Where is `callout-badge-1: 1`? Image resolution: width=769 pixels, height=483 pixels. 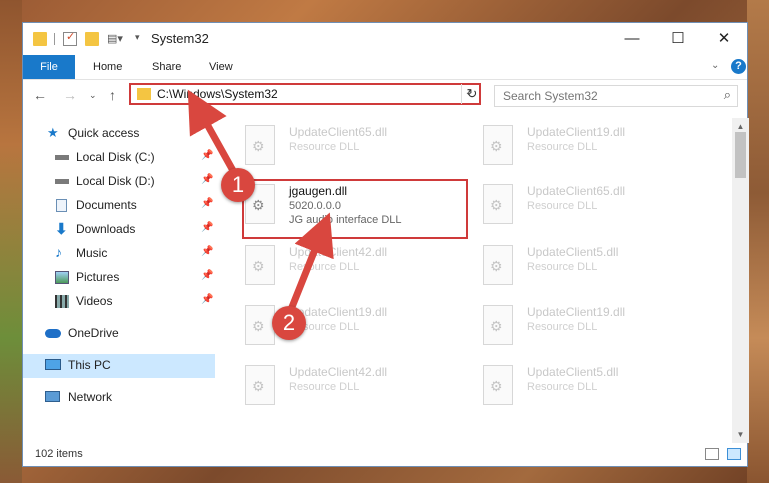 callout-badge-1: 1 is located at coordinates (238, 185).